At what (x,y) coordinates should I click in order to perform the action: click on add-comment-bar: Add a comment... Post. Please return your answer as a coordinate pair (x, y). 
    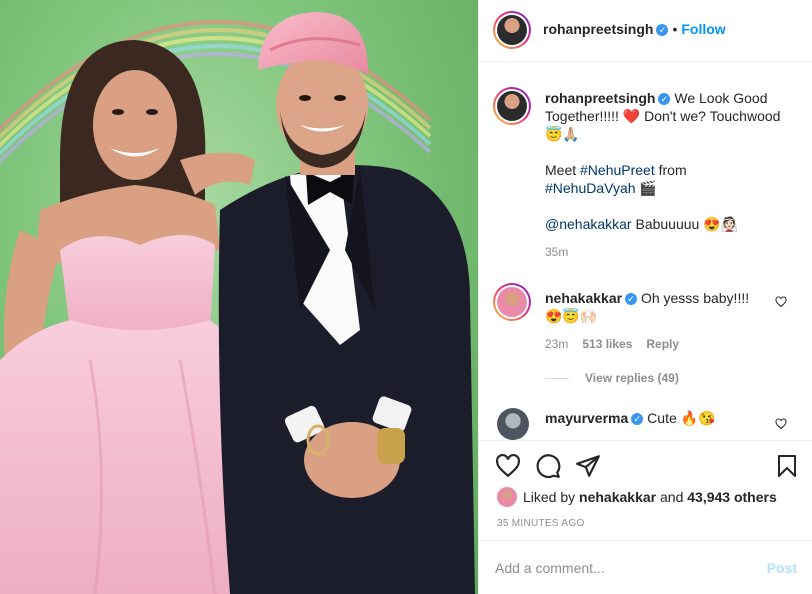
    Looking at the image, I should click on (645, 567).